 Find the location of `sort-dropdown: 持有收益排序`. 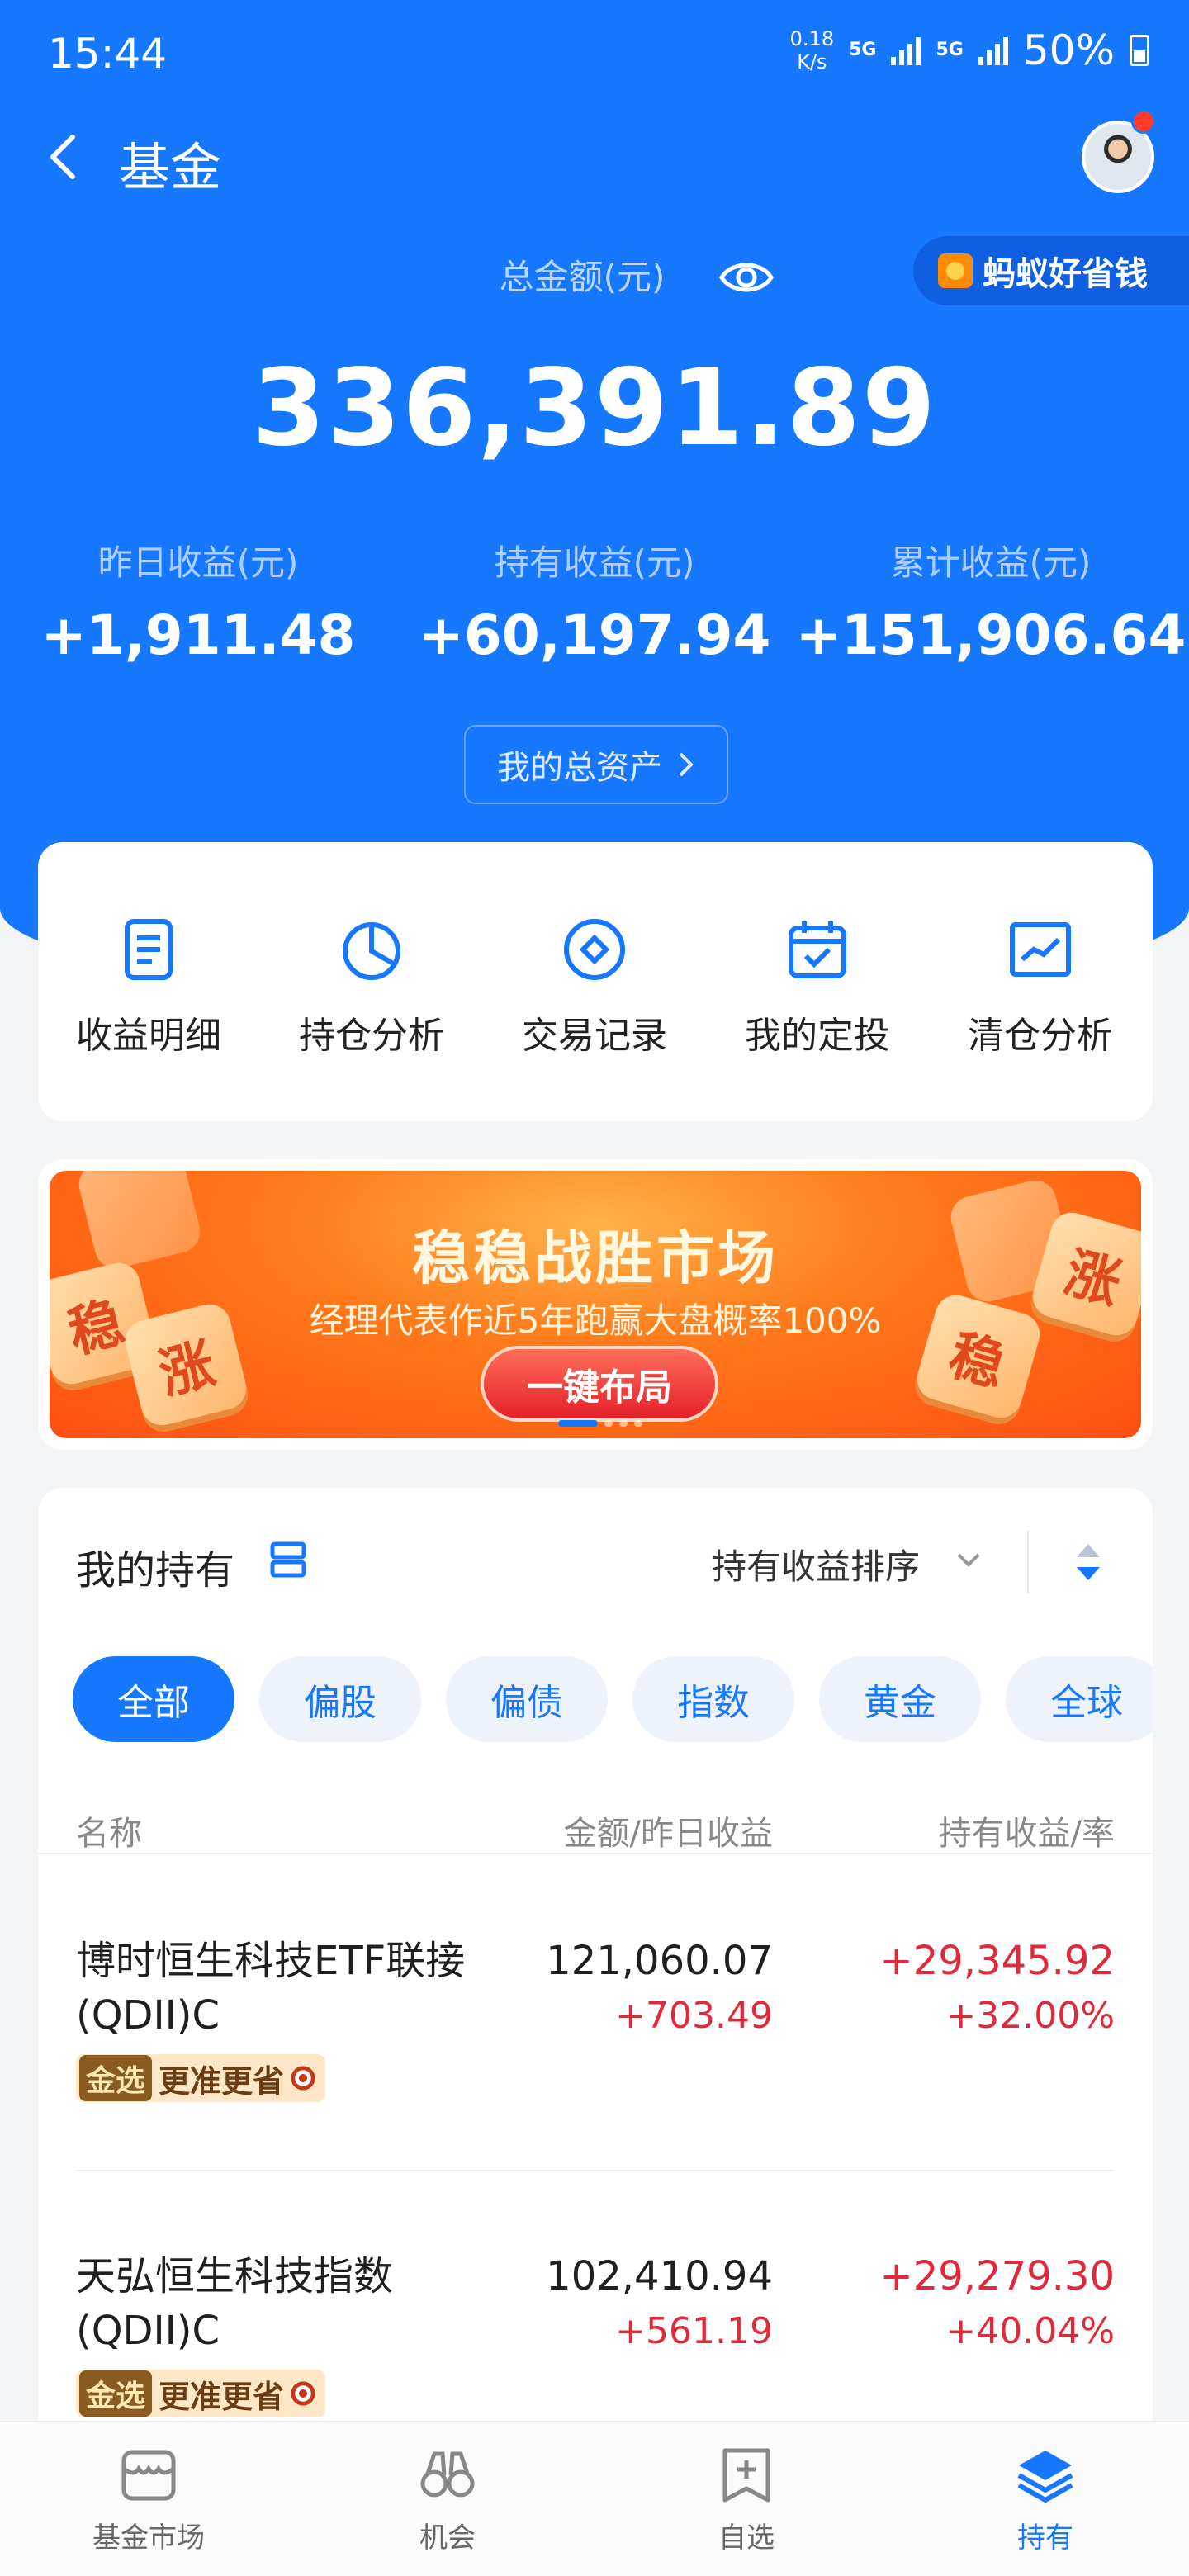

sort-dropdown: 持有收益排序 is located at coordinates (816, 1564).